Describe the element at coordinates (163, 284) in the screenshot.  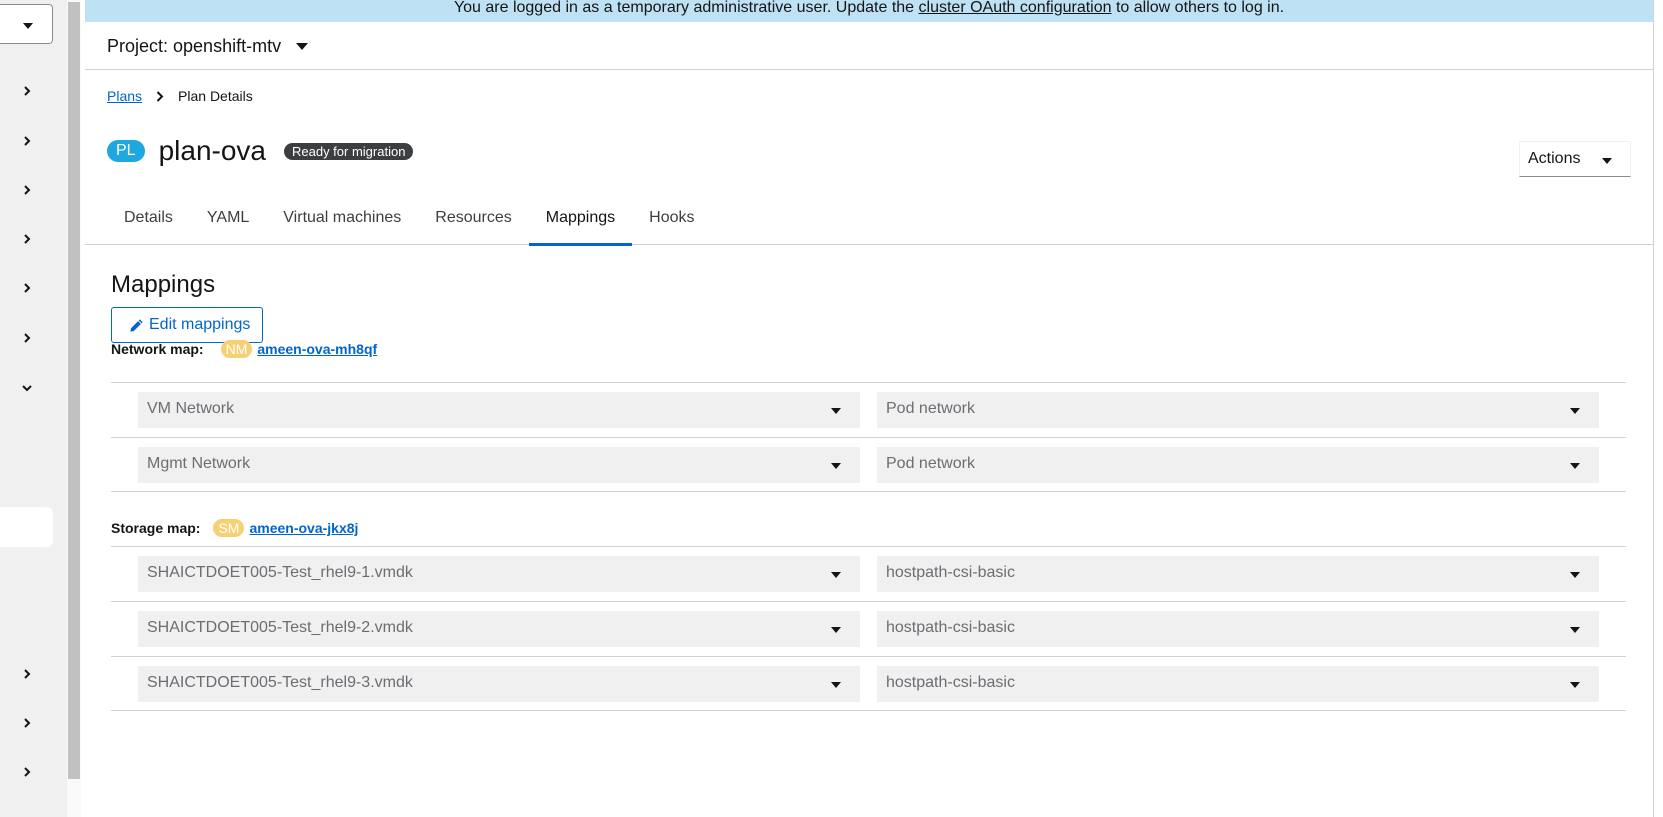
I see `section-title: Mappings` at that location.